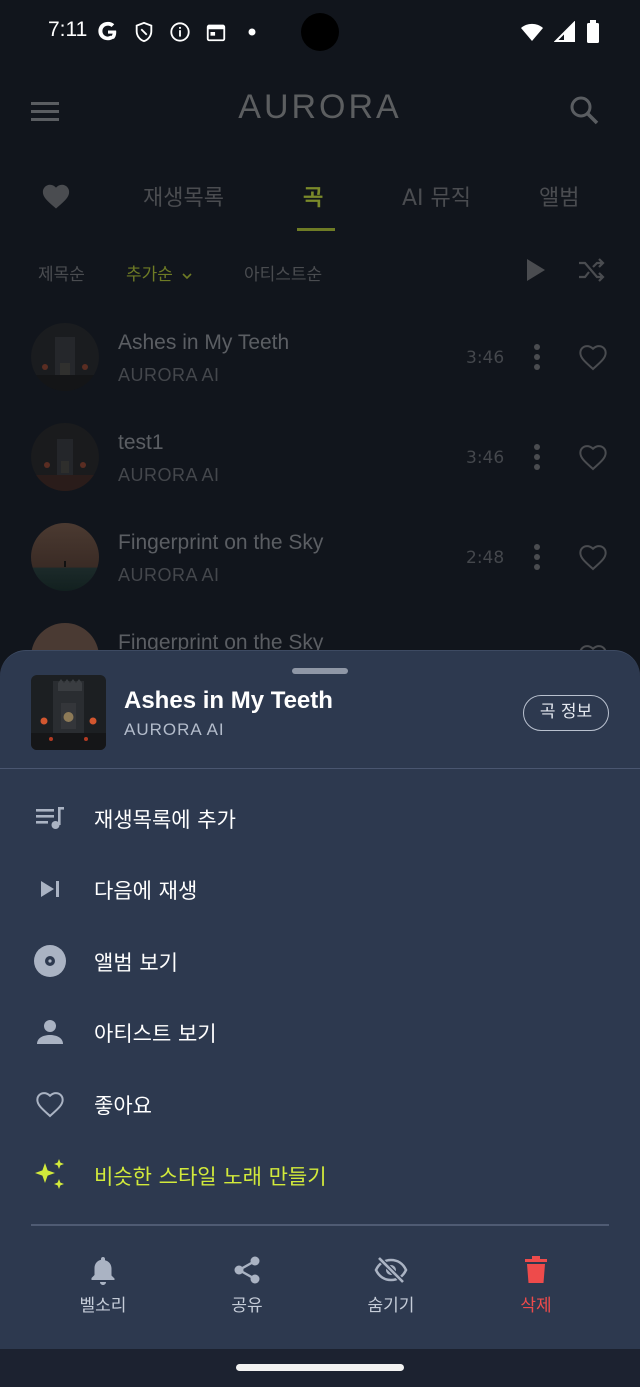  I want to click on menu-view-album-label: 앨범 보기, so click(136, 963).